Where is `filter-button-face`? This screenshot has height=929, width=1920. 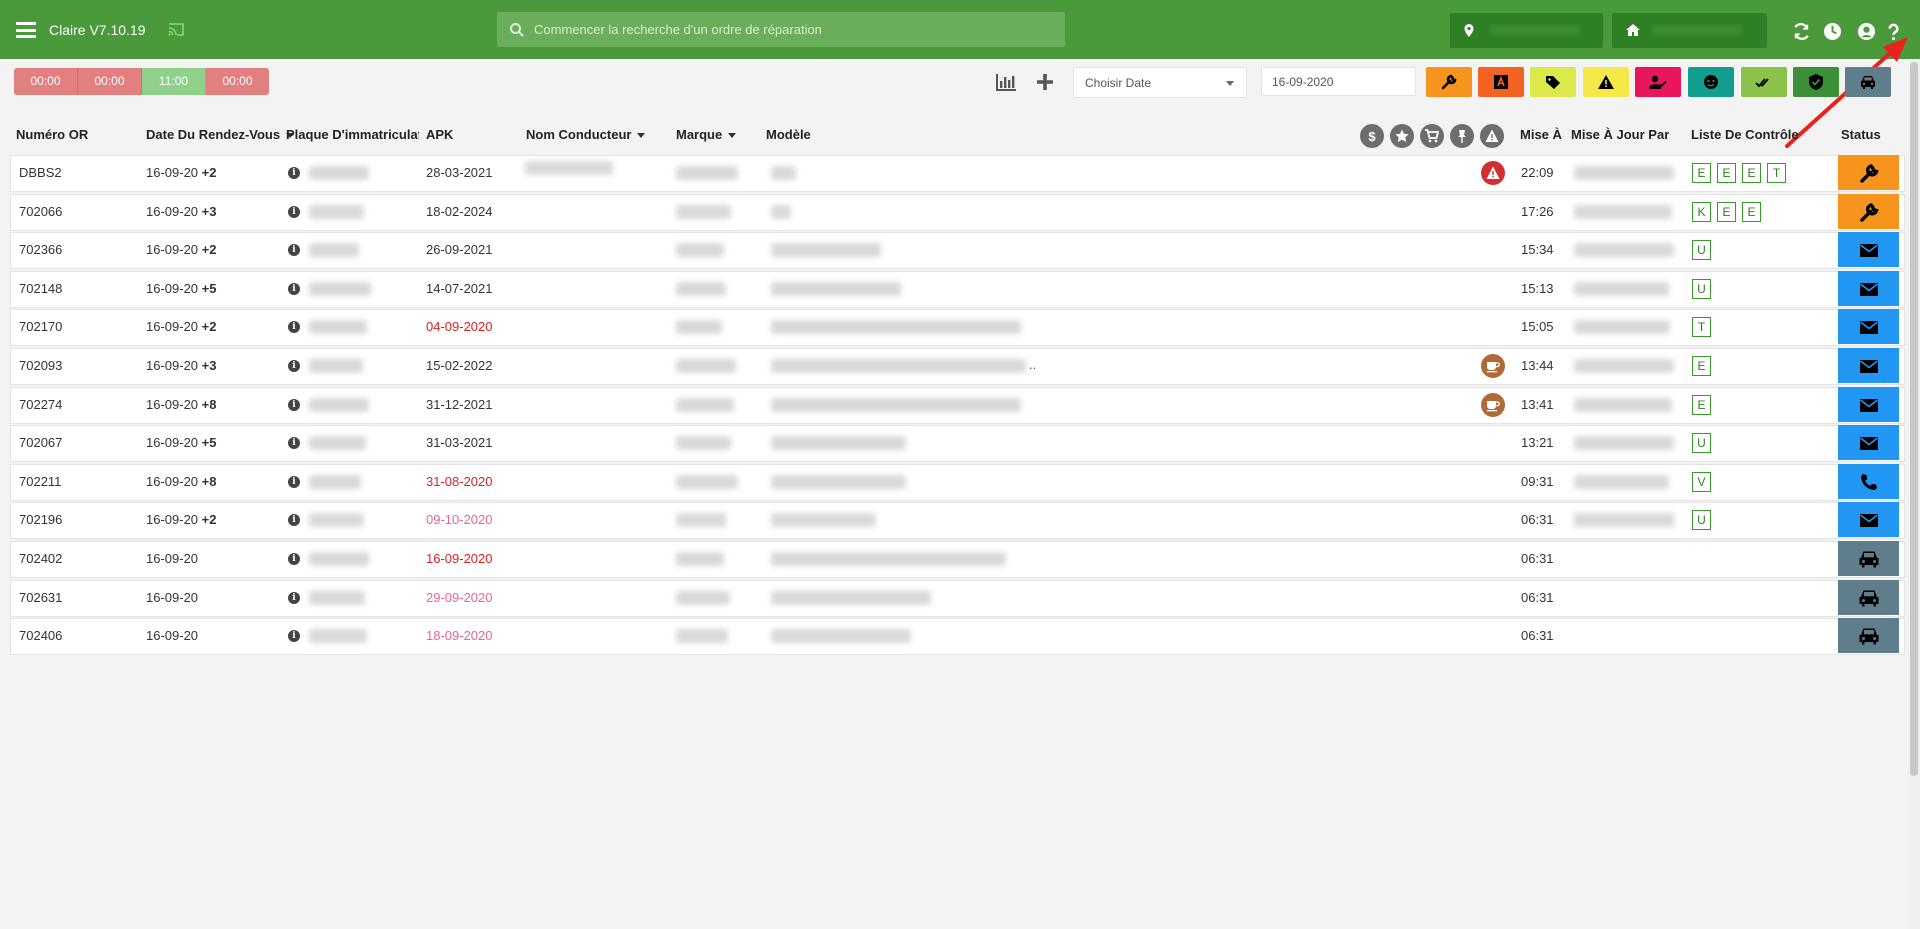 filter-button-face is located at coordinates (1711, 82).